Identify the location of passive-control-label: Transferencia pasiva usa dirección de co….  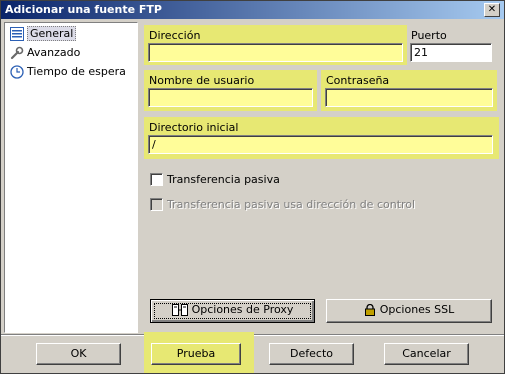
(291, 204).